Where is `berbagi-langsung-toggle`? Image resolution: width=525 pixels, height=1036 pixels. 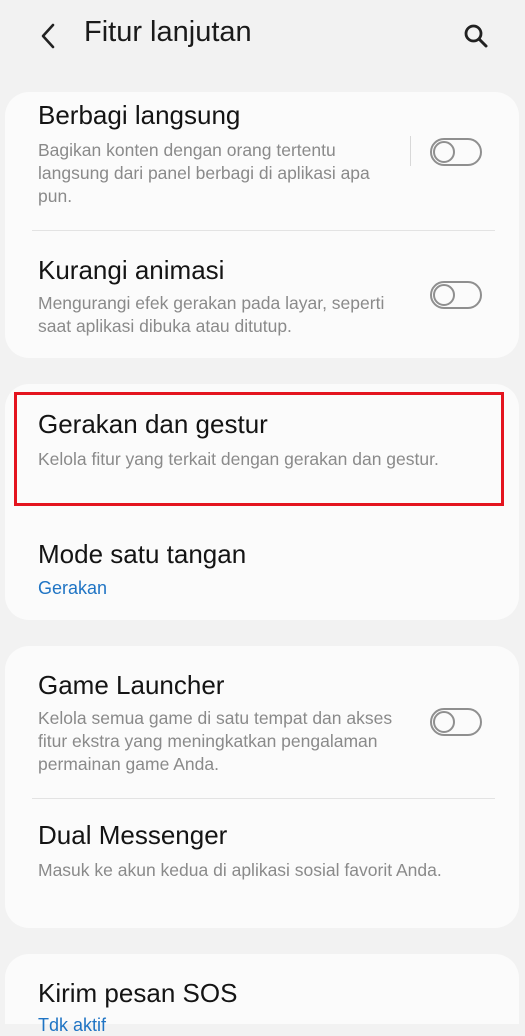 berbagi-langsung-toggle is located at coordinates (456, 152).